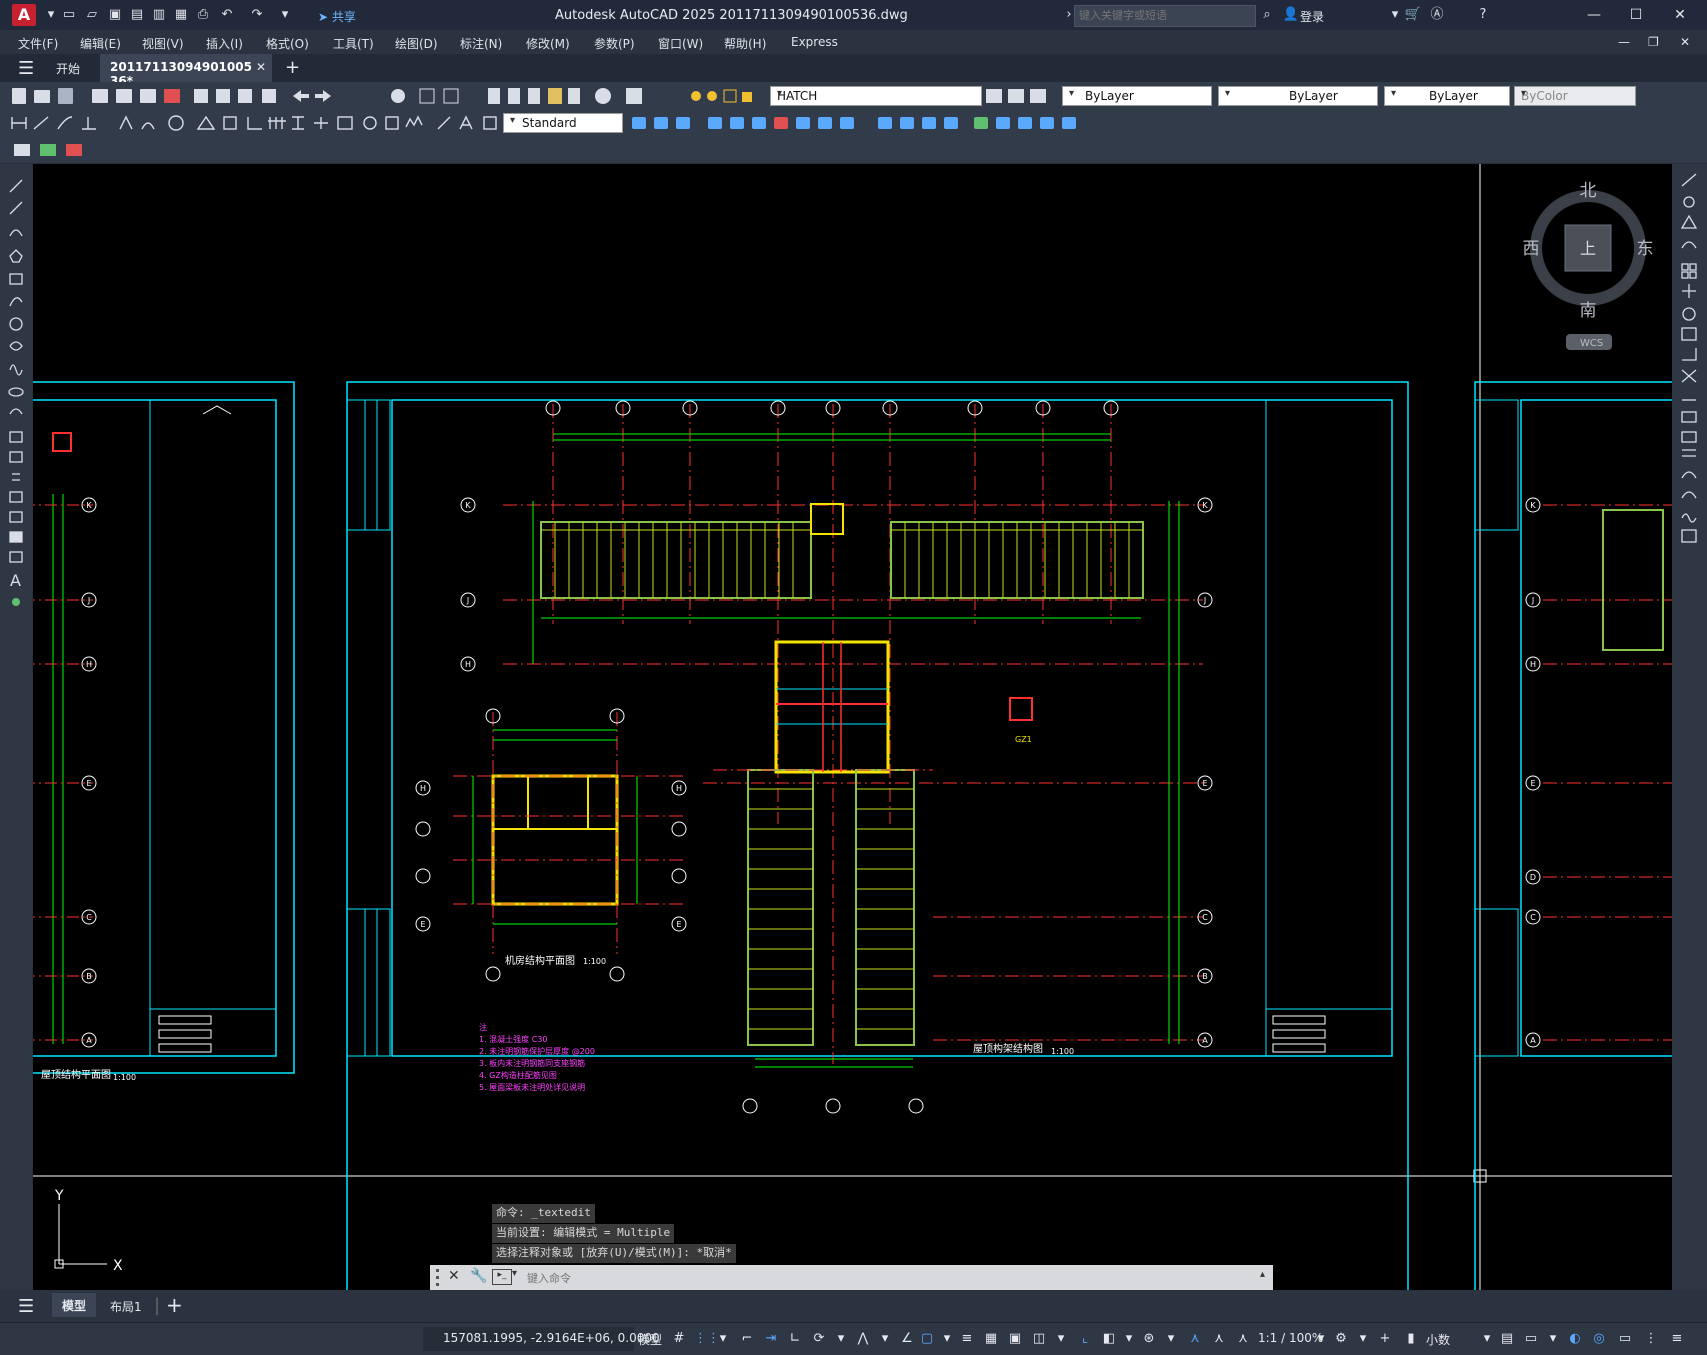  What do you see at coordinates (747, 1339) in the screenshot?
I see `infer-constraints-icon: ⌐` at bounding box center [747, 1339].